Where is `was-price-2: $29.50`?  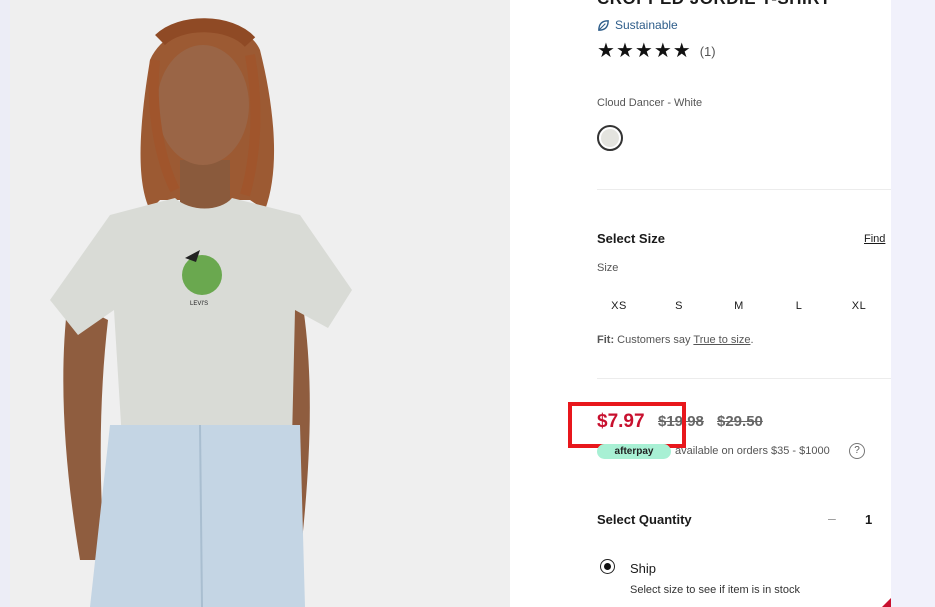 was-price-2: $29.50 is located at coordinates (740, 421).